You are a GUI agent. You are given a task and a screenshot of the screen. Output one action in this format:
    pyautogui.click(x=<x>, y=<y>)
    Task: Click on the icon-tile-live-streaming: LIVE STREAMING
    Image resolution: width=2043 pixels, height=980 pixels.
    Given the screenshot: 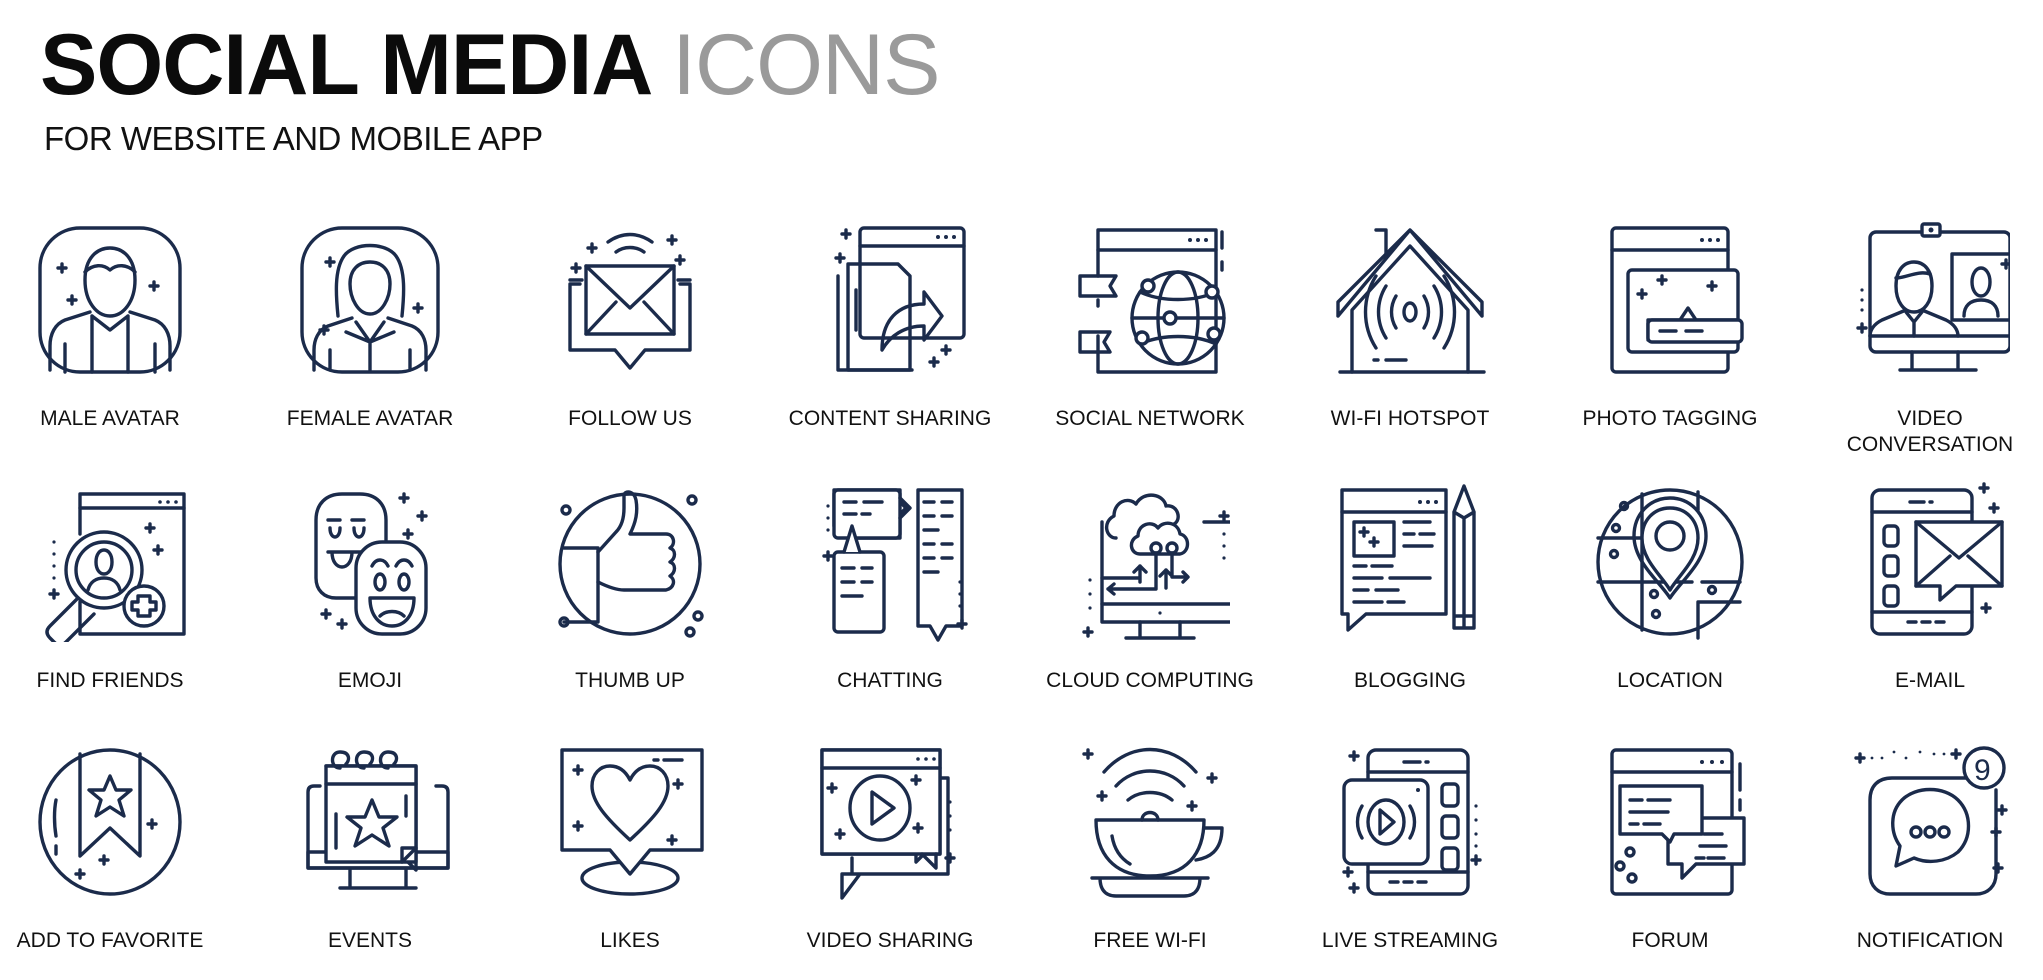 What is the action you would take?
    pyautogui.click(x=1410, y=848)
    